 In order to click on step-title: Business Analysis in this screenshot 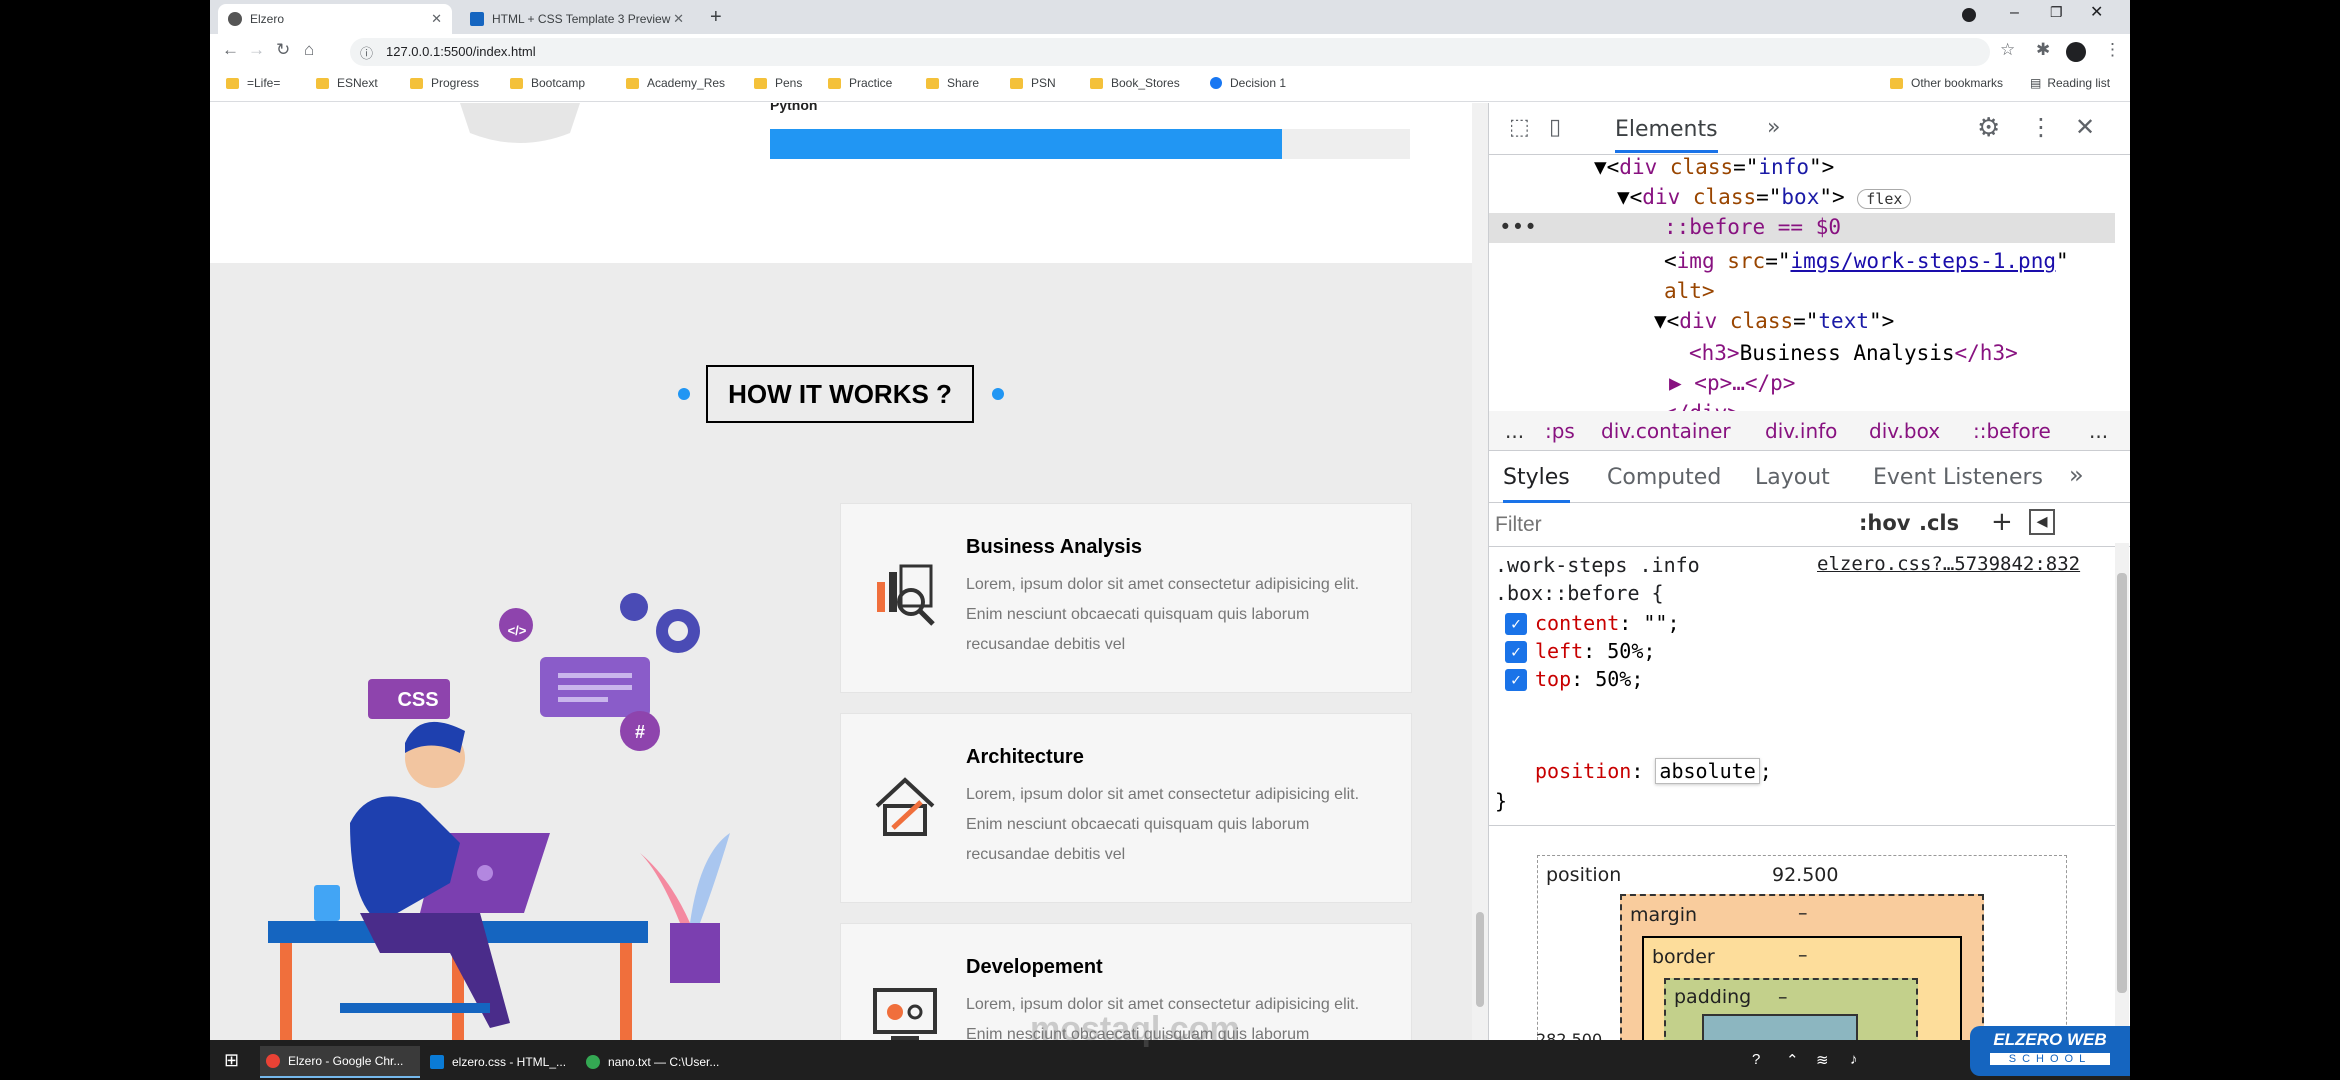, I will do `click(1054, 547)`.